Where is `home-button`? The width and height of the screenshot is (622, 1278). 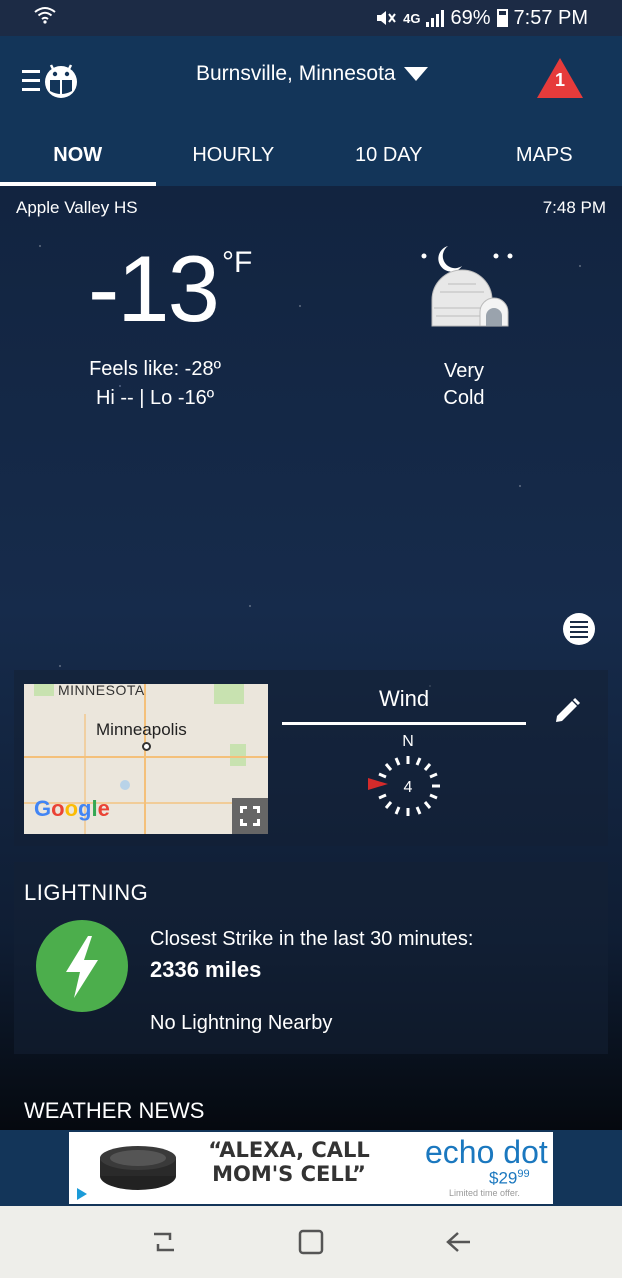
home-button is located at coordinates (311, 1242).